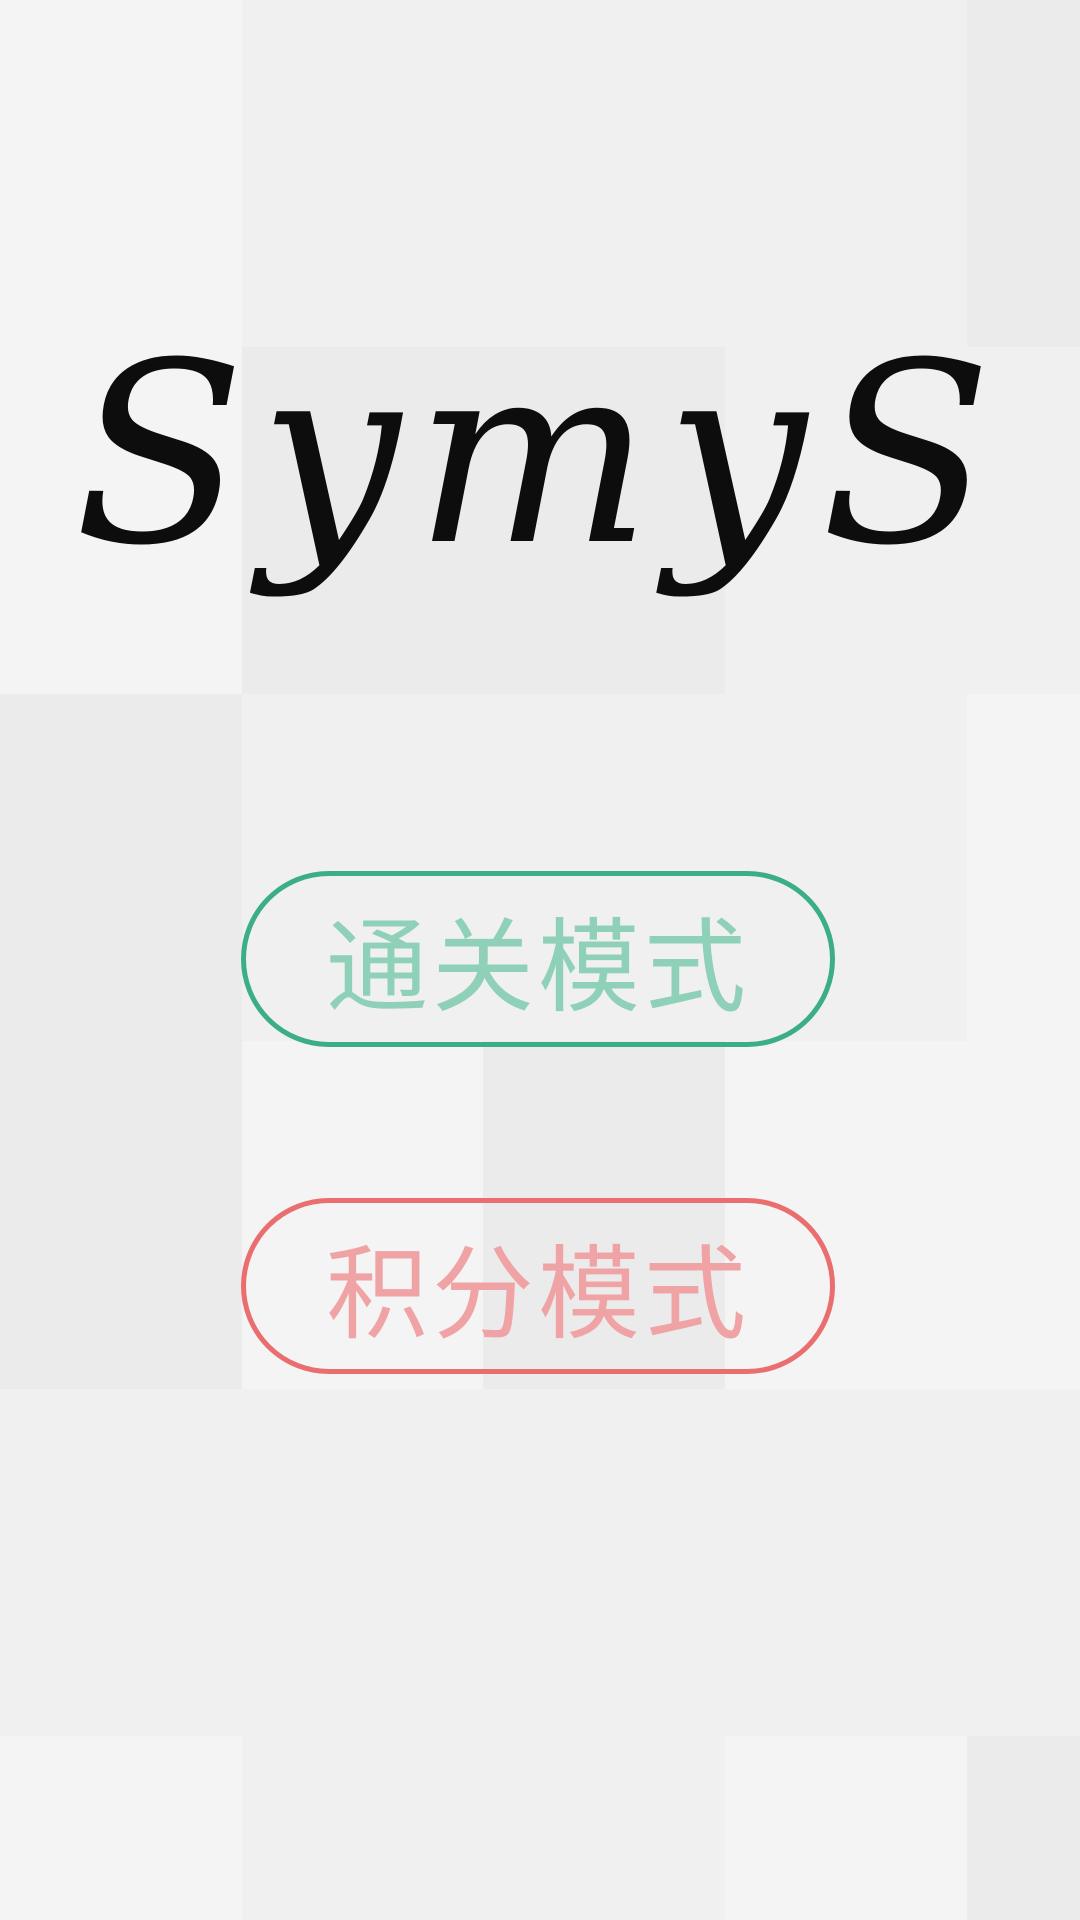  What do you see at coordinates (540, 454) in the screenshot?
I see `game-title-logo: SymyS` at bounding box center [540, 454].